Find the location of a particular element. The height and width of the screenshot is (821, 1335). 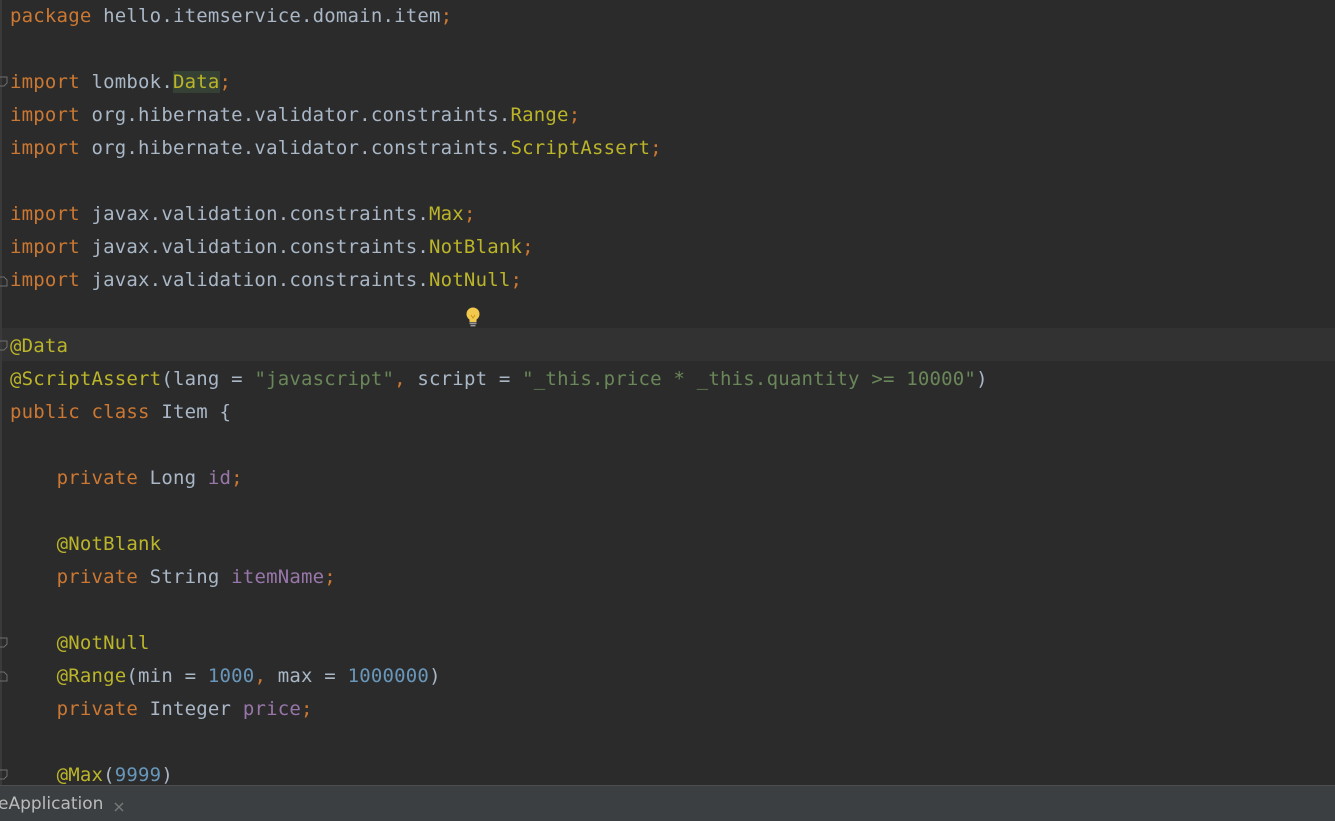

annotation-params: ( is located at coordinates (109, 774).